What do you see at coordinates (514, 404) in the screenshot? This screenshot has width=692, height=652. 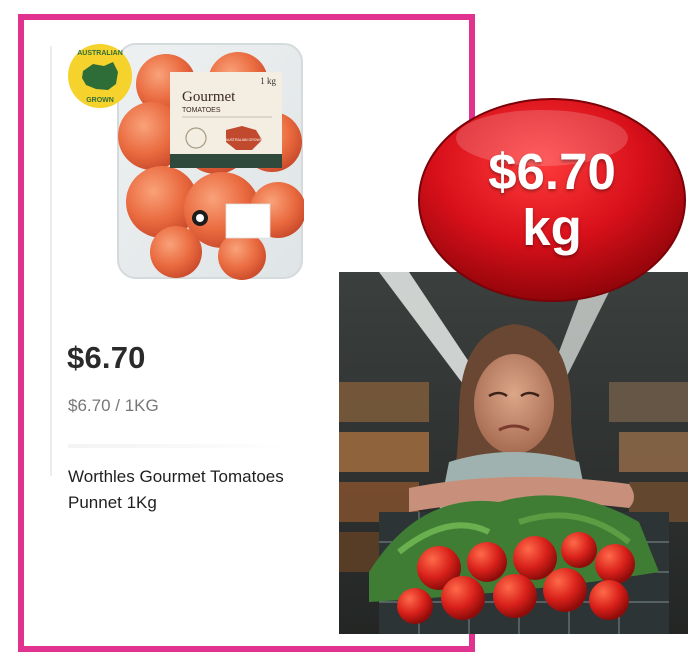 I see `face` at bounding box center [514, 404].